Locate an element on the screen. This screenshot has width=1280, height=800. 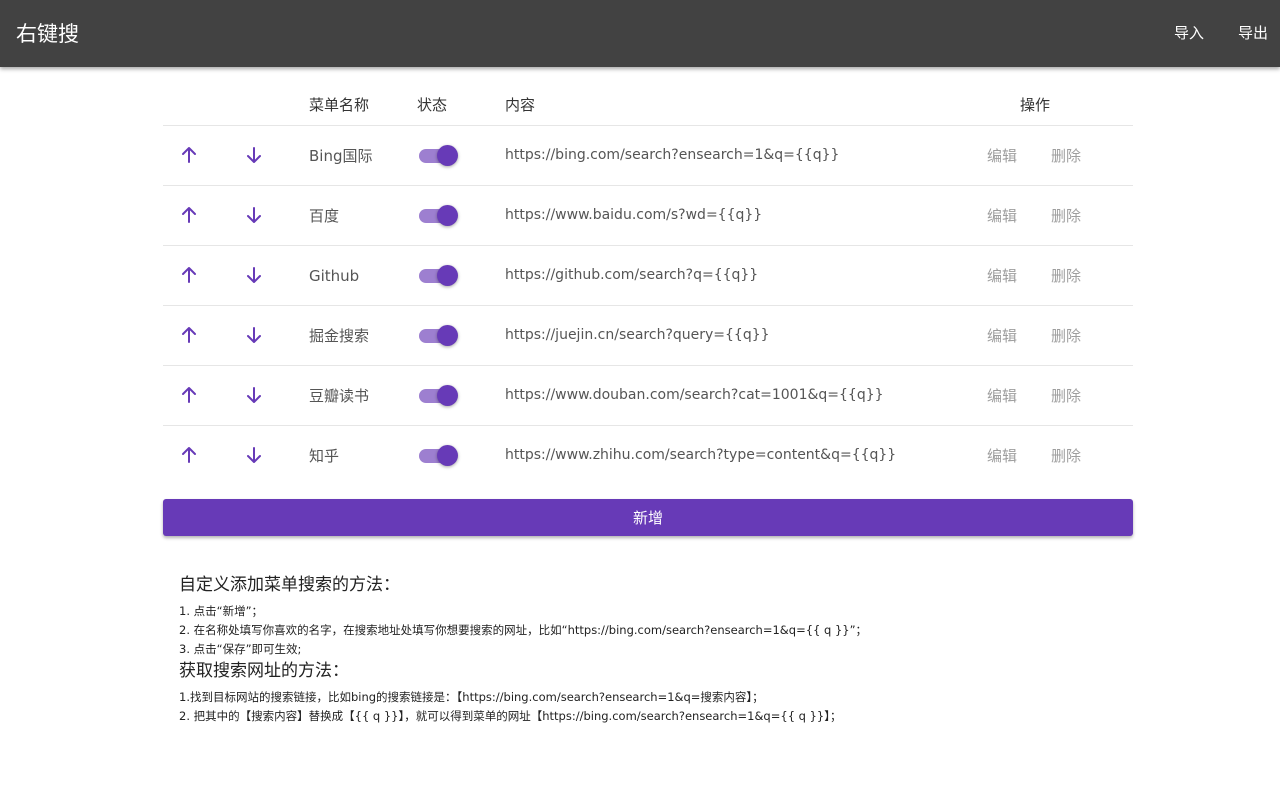
url-help-title: 获取搜索网址的方法： is located at coordinates (264, 671).